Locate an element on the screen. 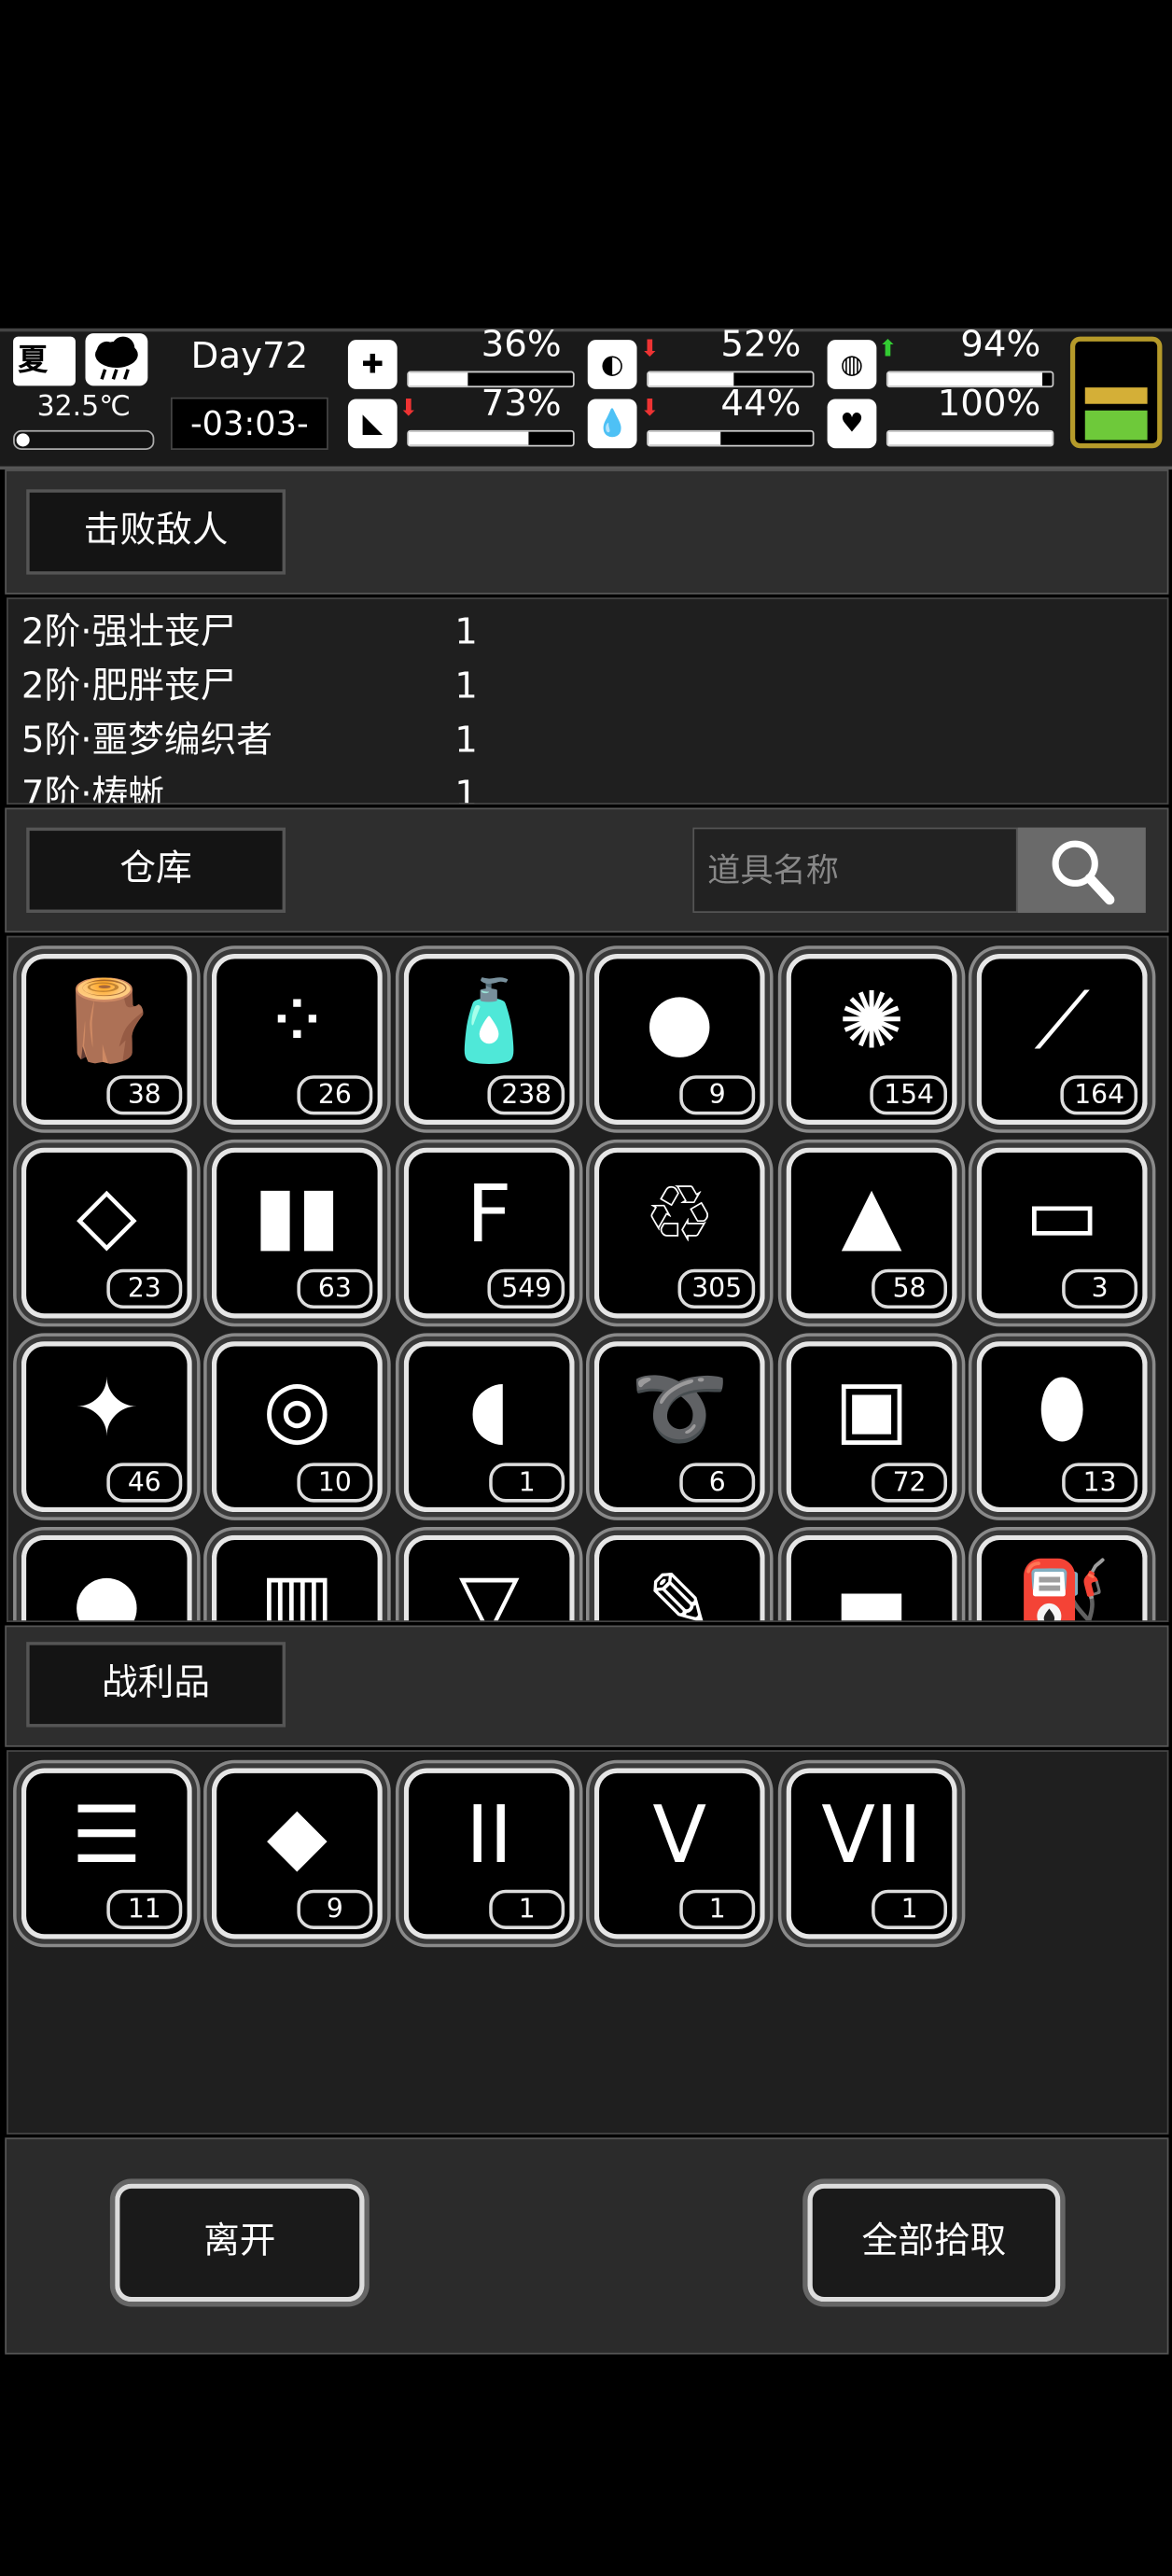 This screenshot has width=1172, height=2576. immunity-value: 94% is located at coordinates (1000, 346).